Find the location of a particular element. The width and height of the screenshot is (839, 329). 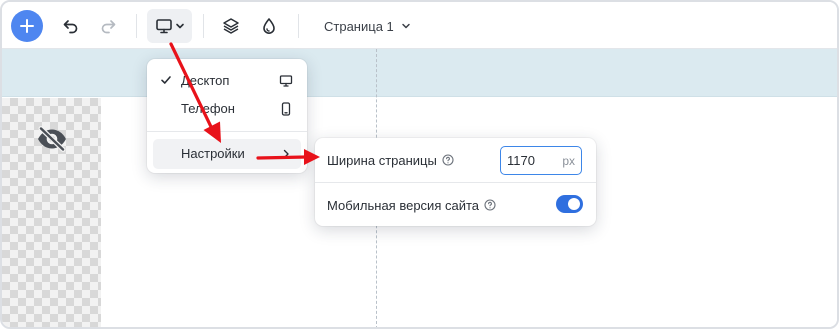

layers-icon is located at coordinates (231, 26).